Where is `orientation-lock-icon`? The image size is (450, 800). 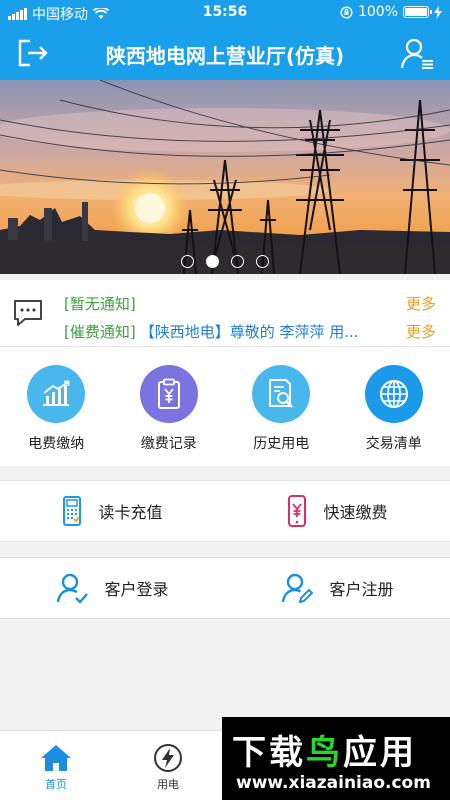 orientation-lock-icon is located at coordinates (346, 12).